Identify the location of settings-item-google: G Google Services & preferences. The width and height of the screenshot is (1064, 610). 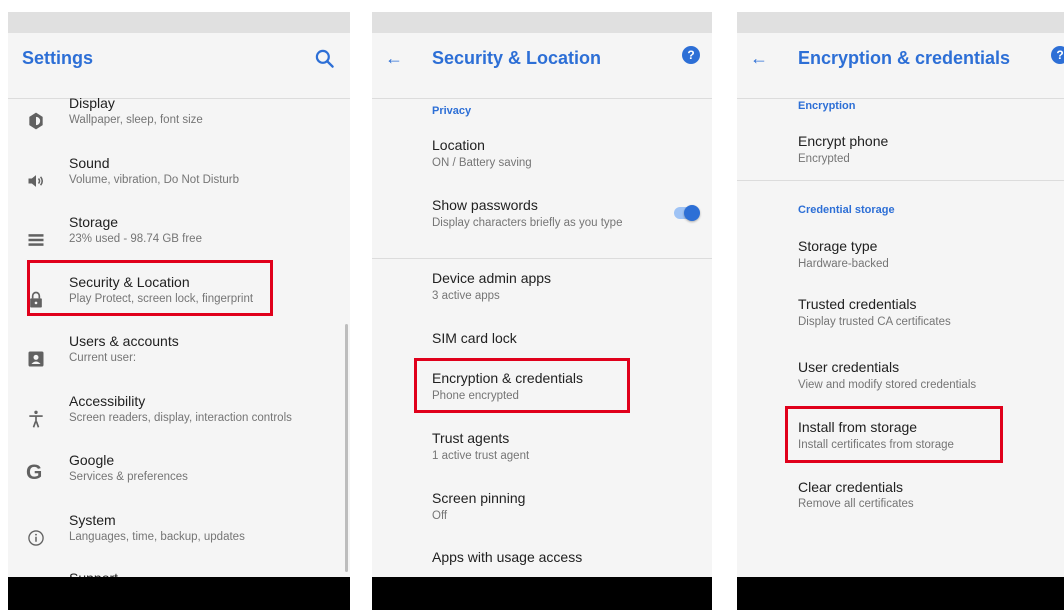
(179, 480).